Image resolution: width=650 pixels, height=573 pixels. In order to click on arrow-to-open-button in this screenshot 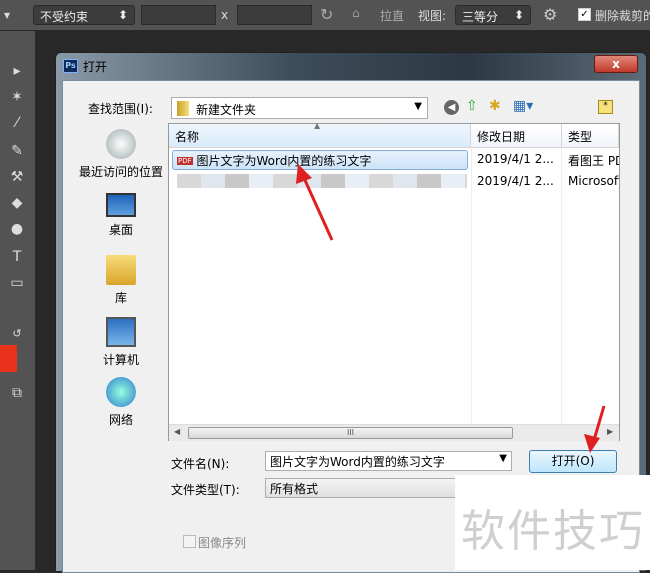, I will do `click(595, 429)`.